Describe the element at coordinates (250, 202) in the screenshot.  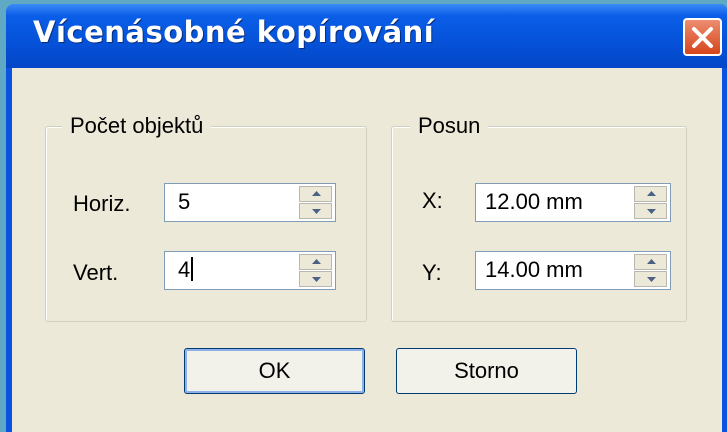
I see `horiz-spinner: 5` at that location.